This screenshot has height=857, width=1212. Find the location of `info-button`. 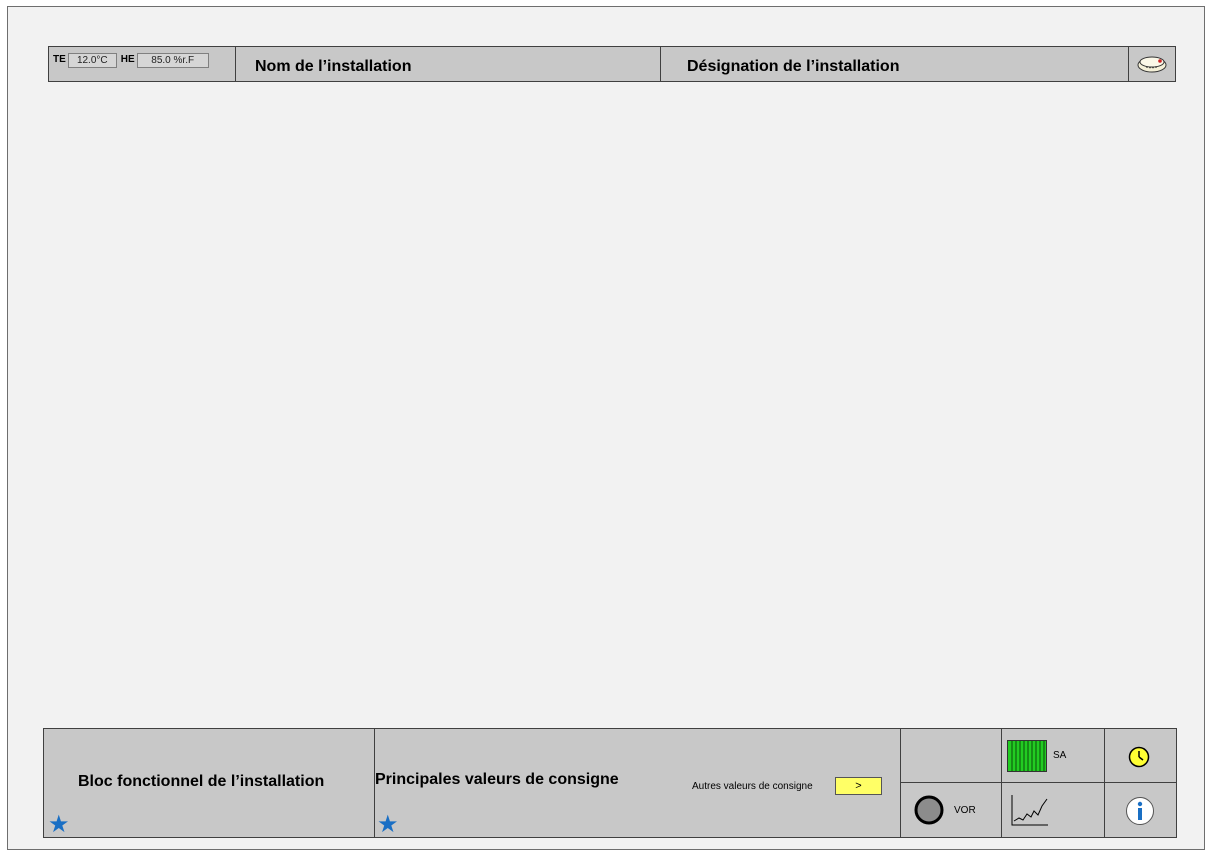

info-button is located at coordinates (1140, 810).